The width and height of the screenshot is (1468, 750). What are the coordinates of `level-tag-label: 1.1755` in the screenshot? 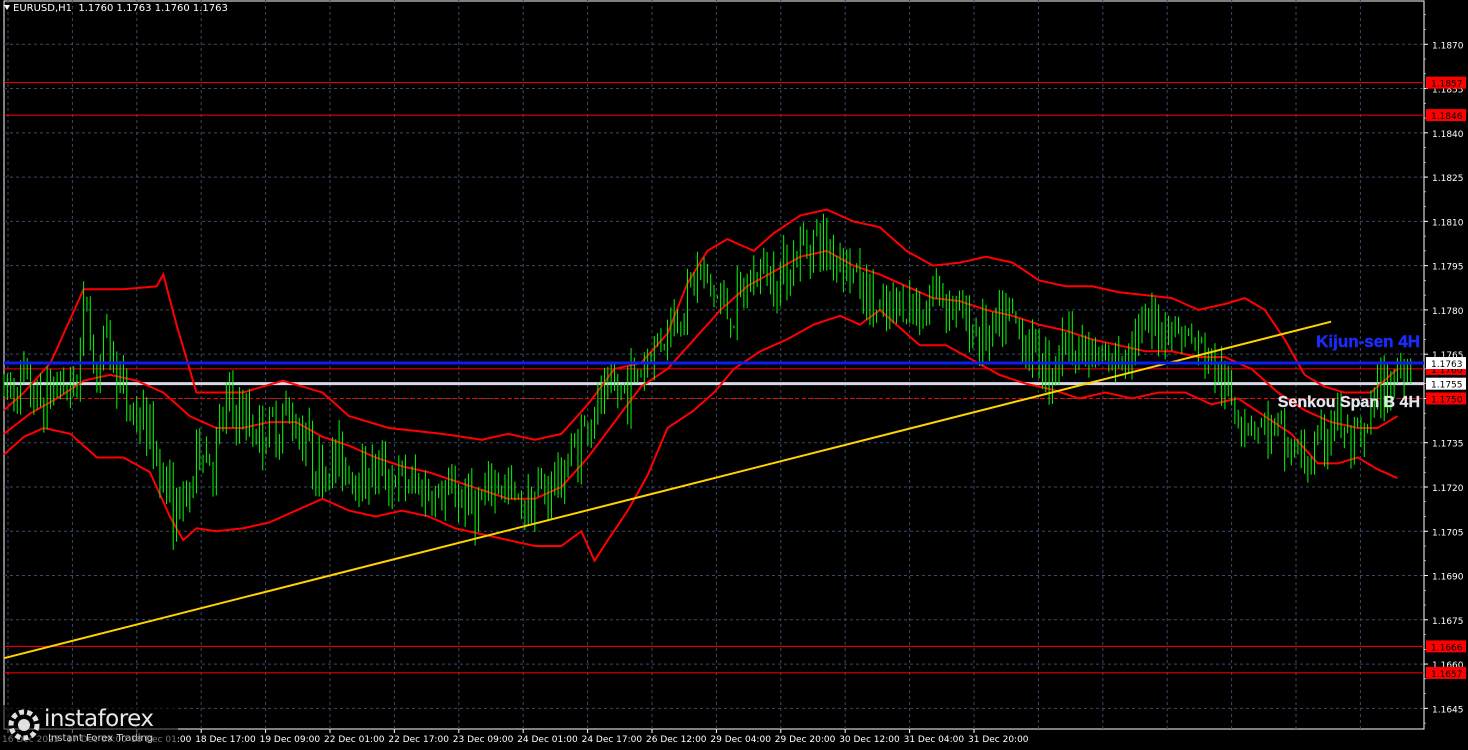 It's located at (1447, 386).